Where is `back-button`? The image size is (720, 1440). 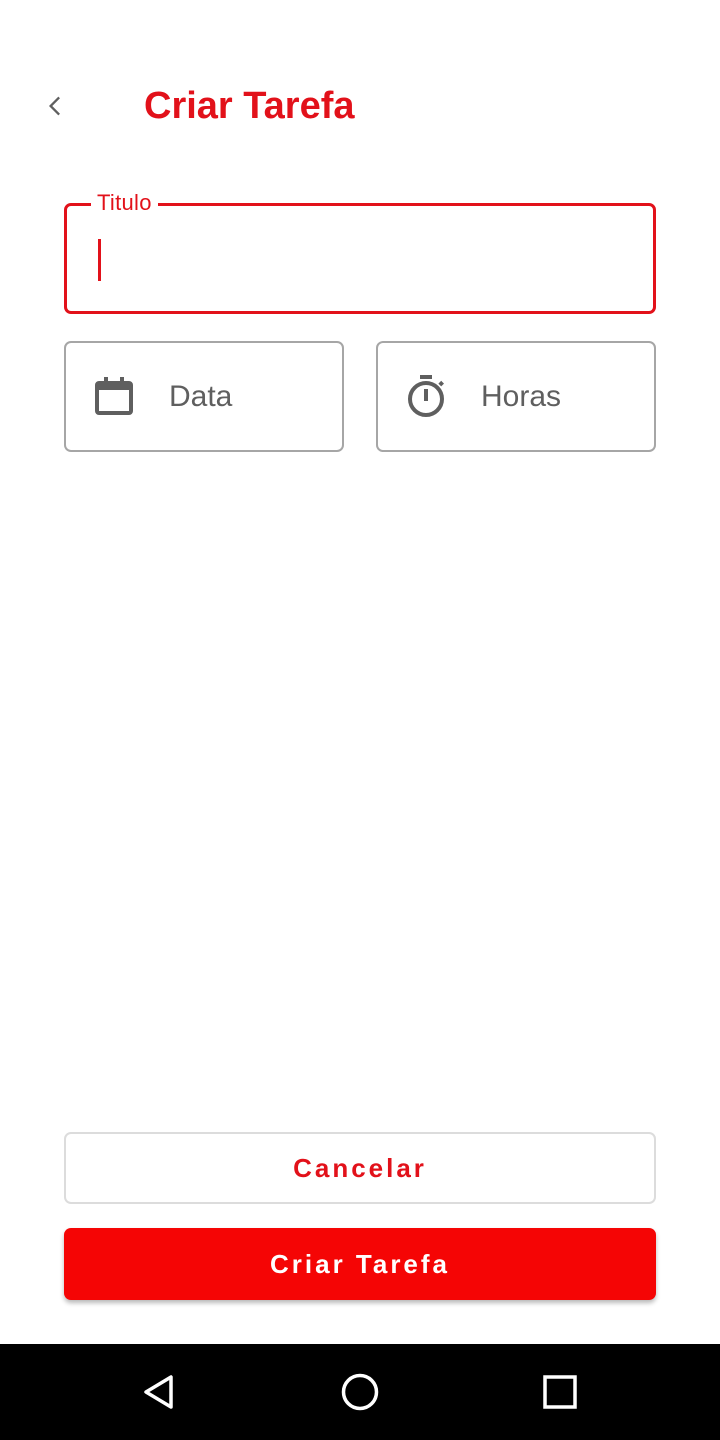 back-button is located at coordinates (56, 106).